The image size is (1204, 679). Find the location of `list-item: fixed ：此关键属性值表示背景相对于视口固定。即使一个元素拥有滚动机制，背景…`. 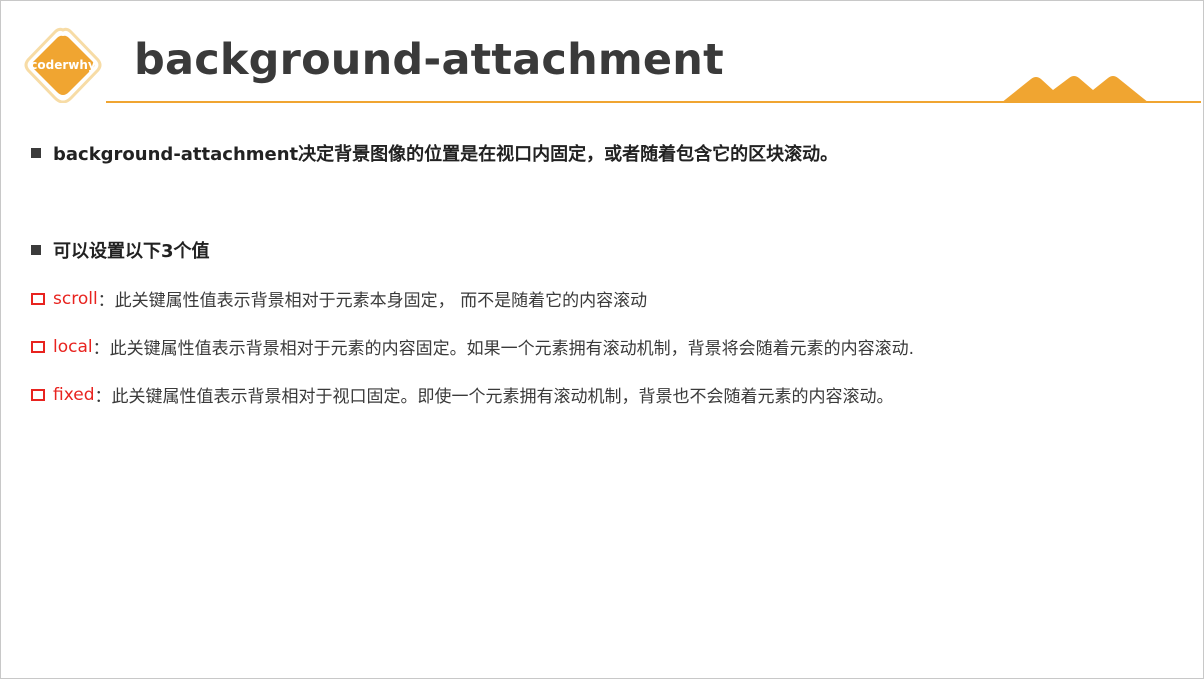

list-item: fixed ：此关键属性值表示背景相对于视口固定。即使一个元素拥有滚动机制，背景… is located at coordinates (462, 394).